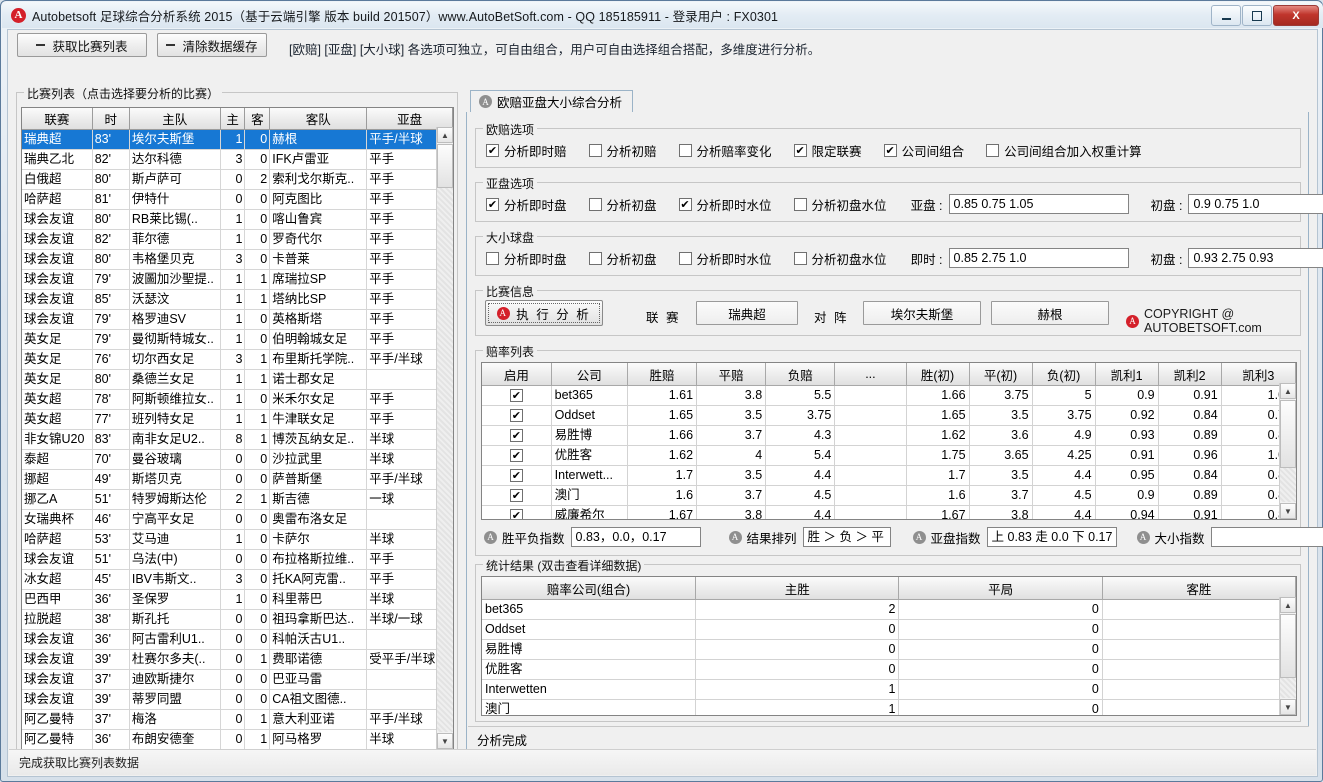 The height and width of the screenshot is (782, 1323). I want to click on table-row: 冰女超 45' IBV韦斯文.. 3 0 托KA阿克雷.. 平手, so click(237, 579).